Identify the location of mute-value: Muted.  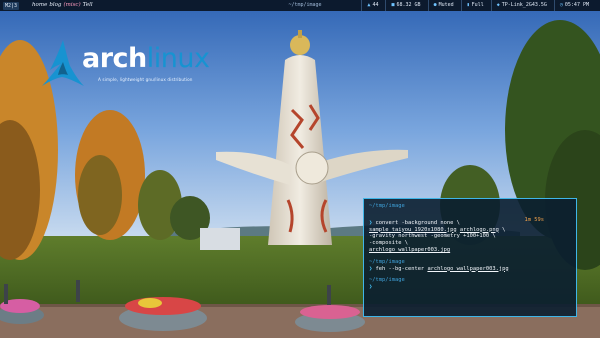
(446, 5).